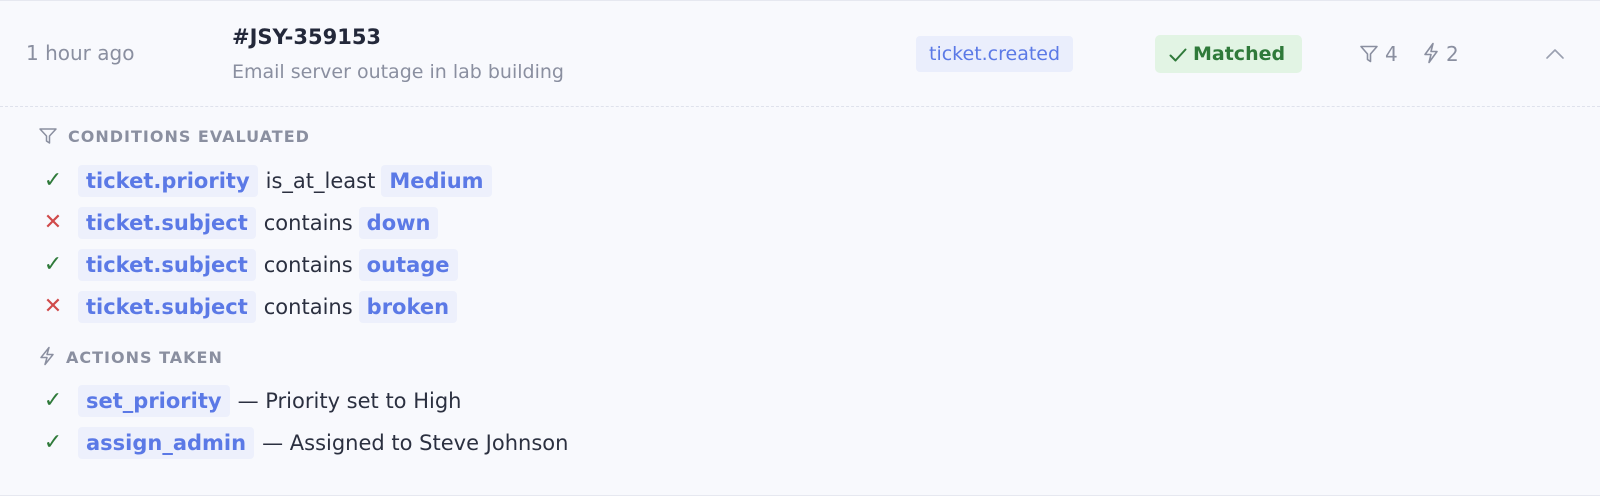  What do you see at coordinates (398, 72) in the screenshot?
I see `ticket-subject: Email server outage in lab building` at bounding box center [398, 72].